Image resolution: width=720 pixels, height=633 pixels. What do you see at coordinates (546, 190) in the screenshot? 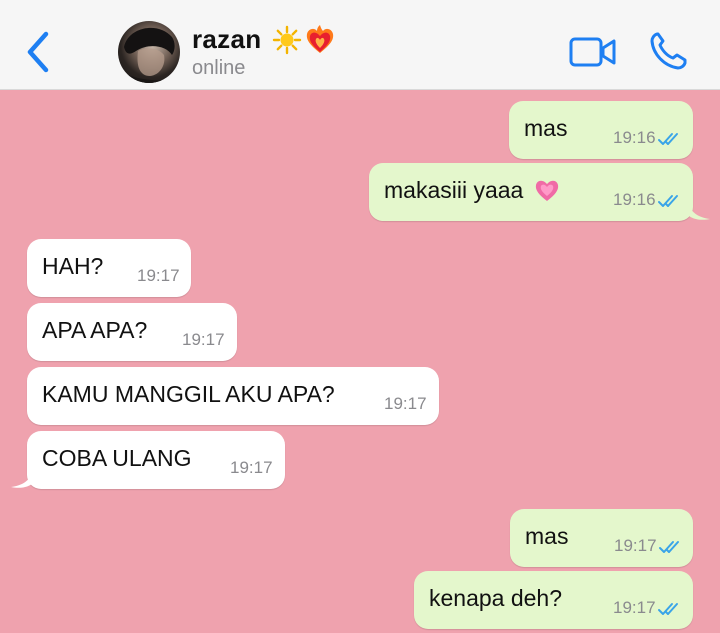
I see `heart-emoji-icon` at bounding box center [546, 190].